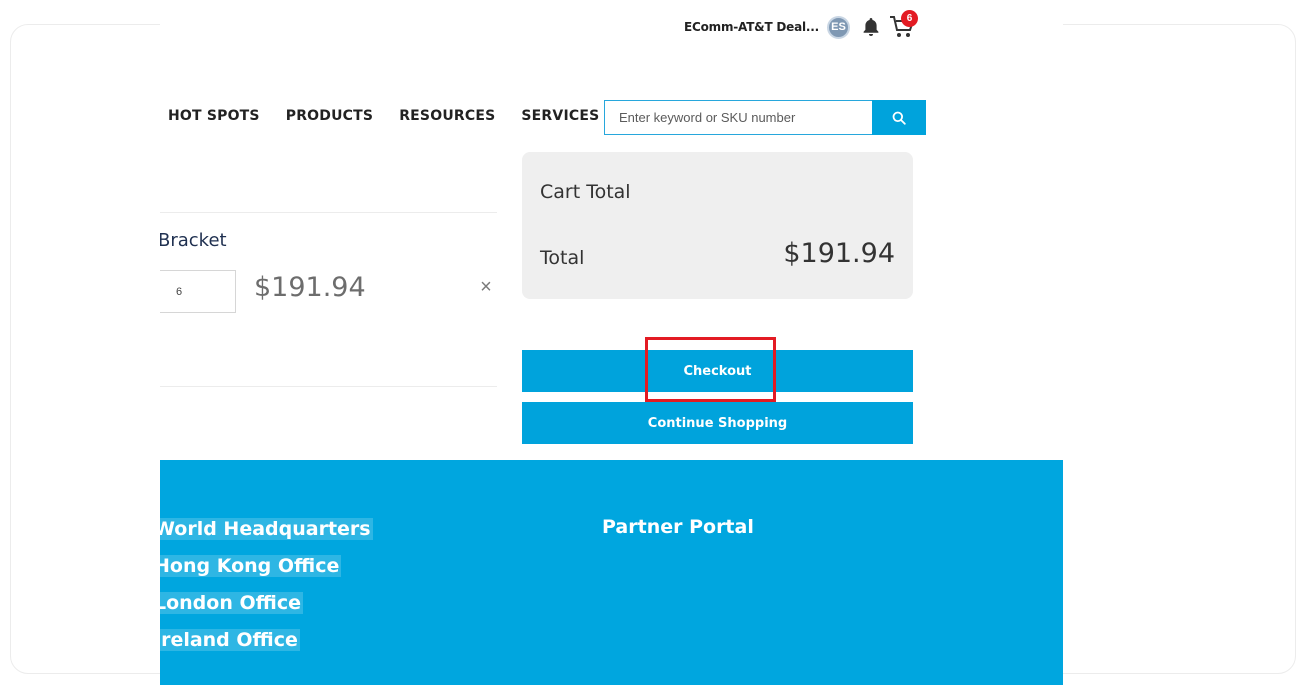 Image resolution: width=1299 pixels, height=685 pixels. What do you see at coordinates (717, 225) in the screenshot?
I see `cart-summary: Cart Total Total $191.94` at bounding box center [717, 225].